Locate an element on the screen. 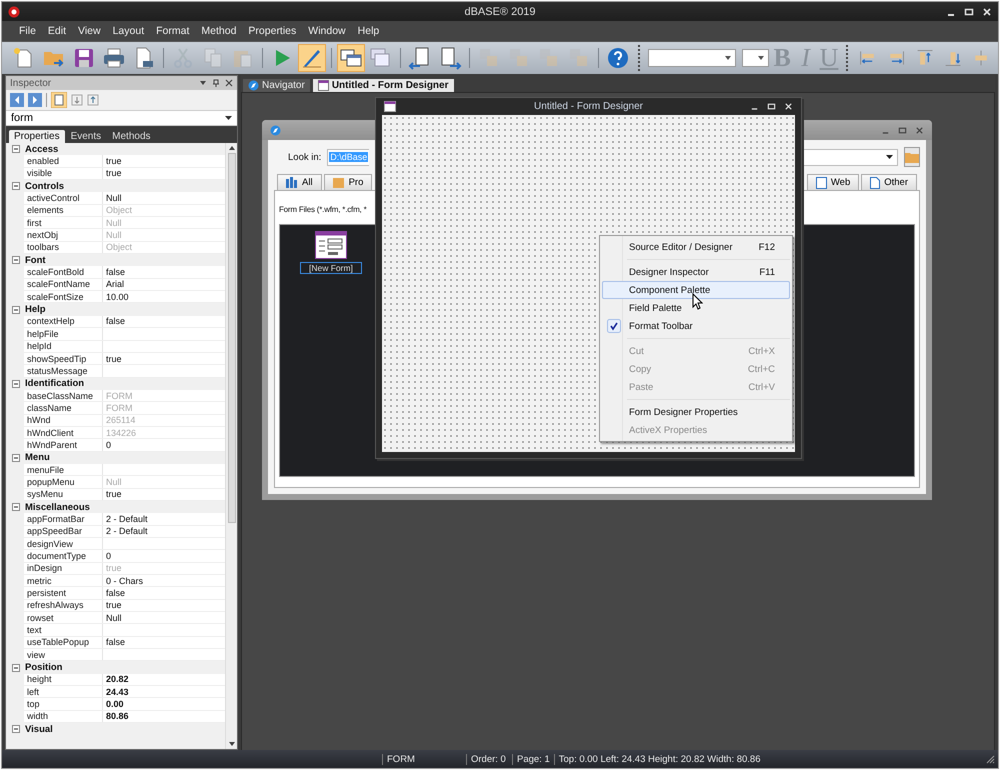 Image resolution: width=1000 pixels, height=770 pixels. pin-icon is located at coordinates (216, 83).